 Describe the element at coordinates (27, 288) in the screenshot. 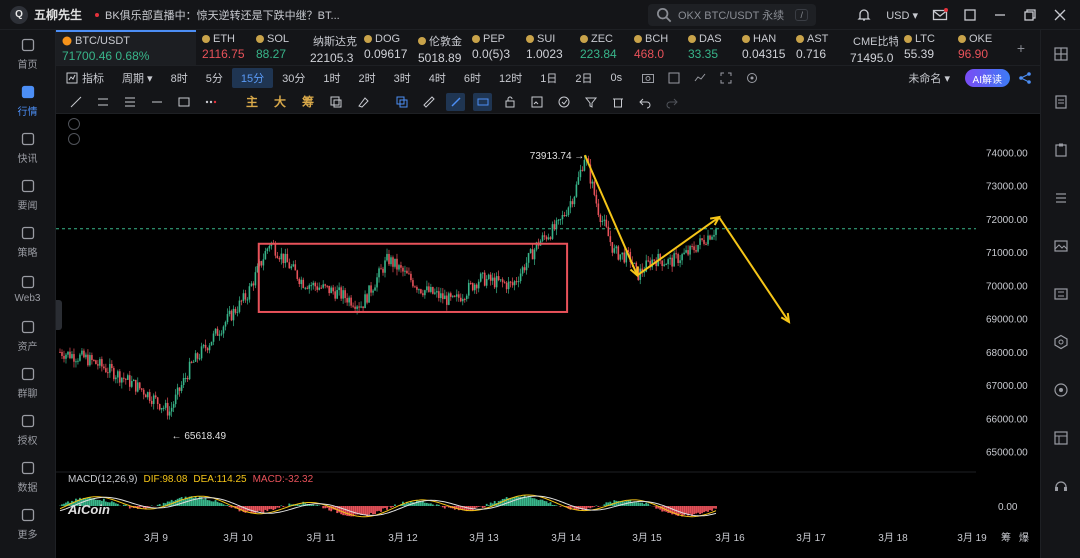

I see `sidebar-item-5: Web3` at that location.